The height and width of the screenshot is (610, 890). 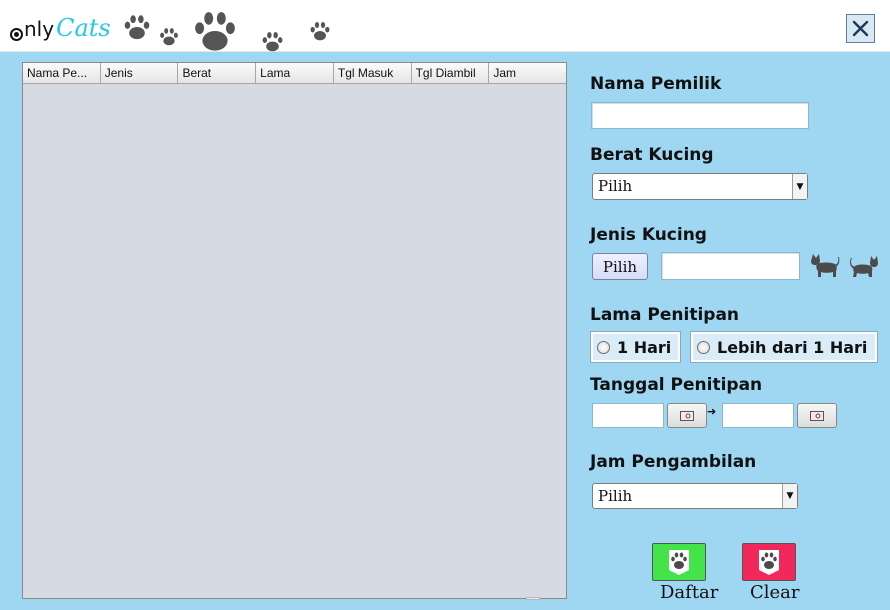 I want to click on daftar-button, so click(x=679, y=562).